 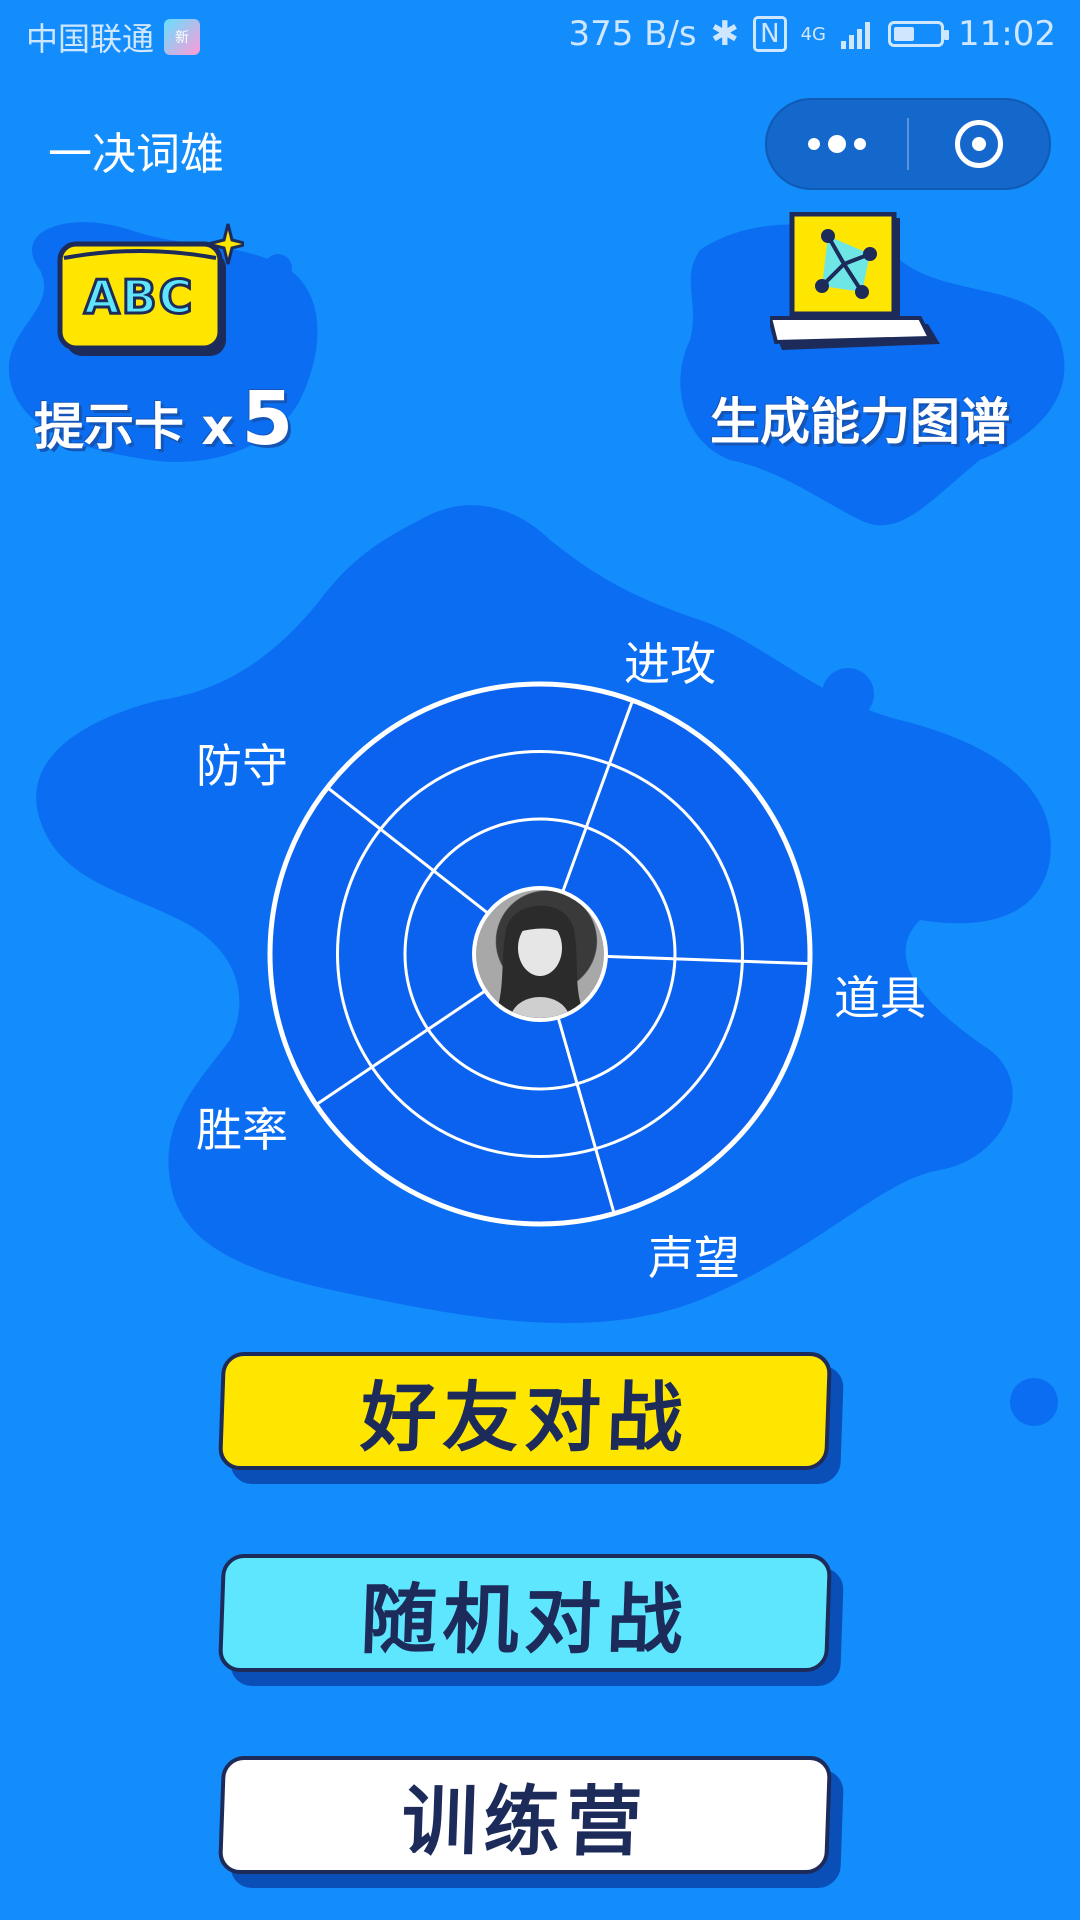 I want to click on training-camp-button: 训练营, so click(x=531, y=1822).